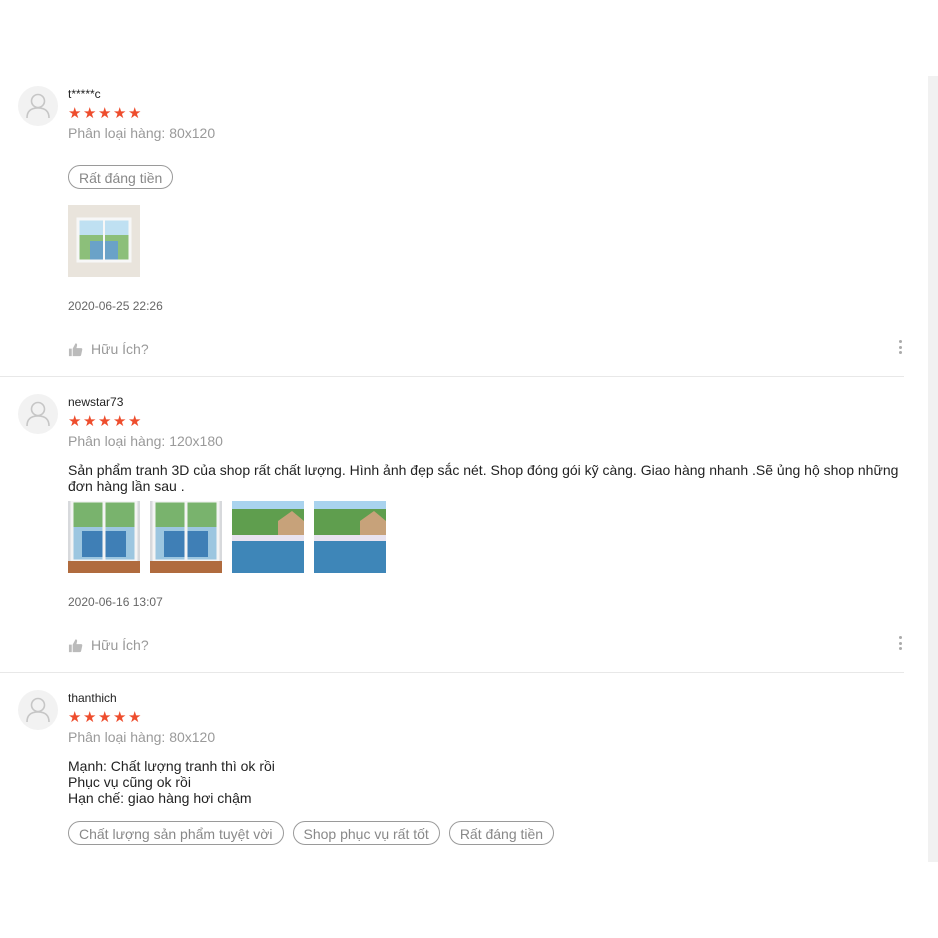  What do you see at coordinates (129, 782) in the screenshot?
I see `review-text-line: Phục vụ cũng ok rồi` at bounding box center [129, 782].